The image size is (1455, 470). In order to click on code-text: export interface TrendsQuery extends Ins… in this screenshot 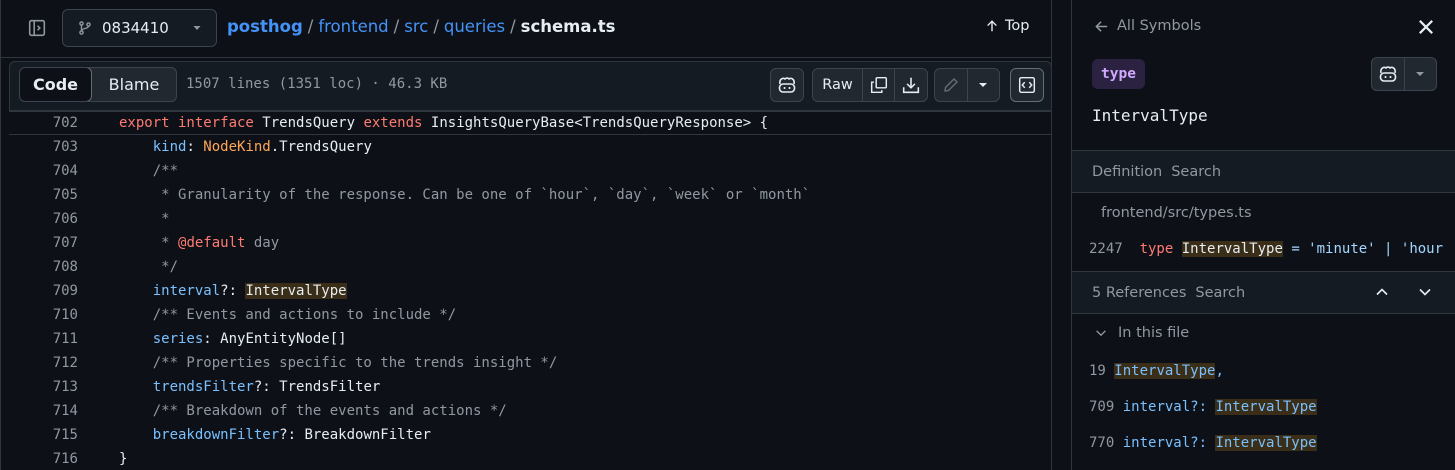, I will do `click(444, 123)`.